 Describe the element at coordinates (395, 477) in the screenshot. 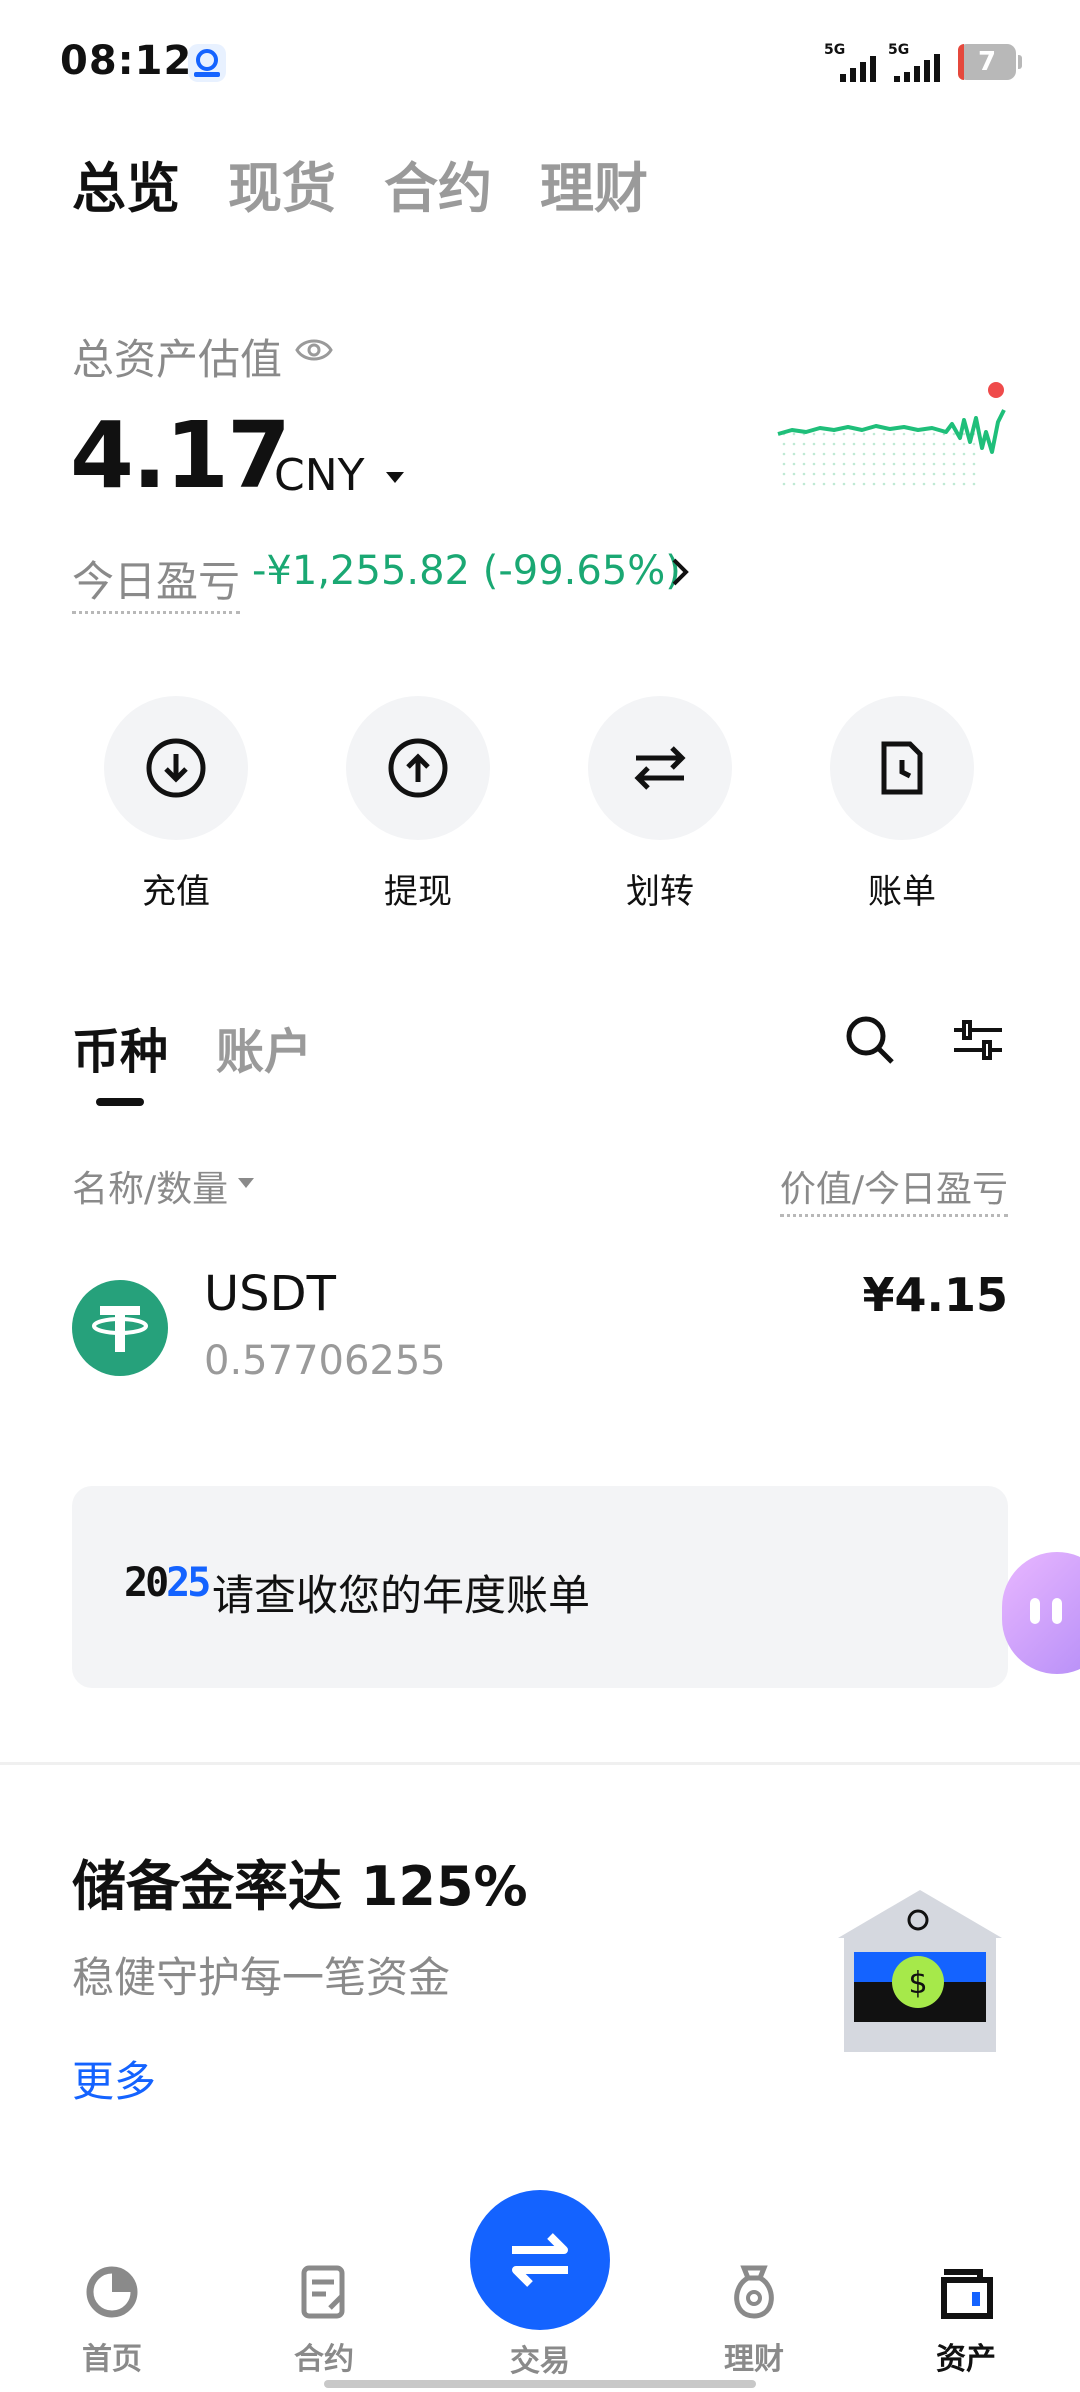

I see `caret-down-icon` at that location.